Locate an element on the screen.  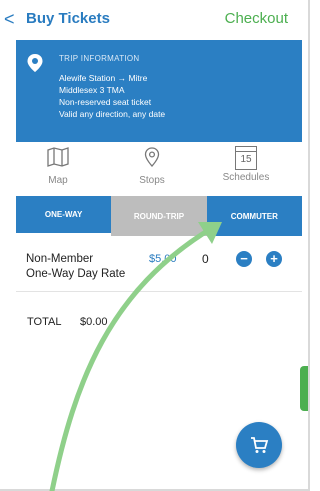
trip-zone: Middlesex 3 TMA is located at coordinates (92, 90).